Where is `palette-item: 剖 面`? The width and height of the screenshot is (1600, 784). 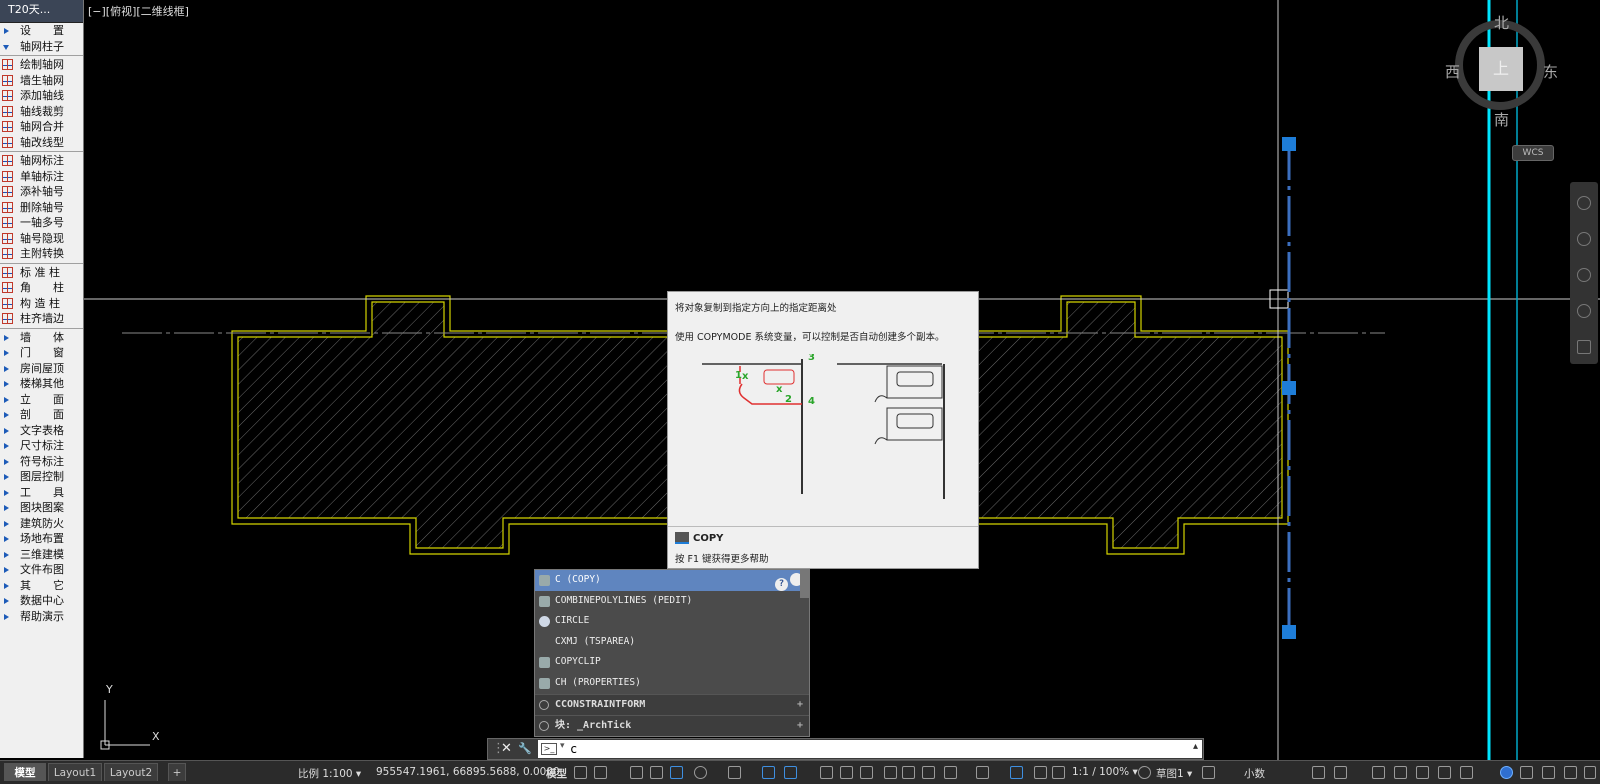
palette-item: 剖 面 is located at coordinates (41, 415).